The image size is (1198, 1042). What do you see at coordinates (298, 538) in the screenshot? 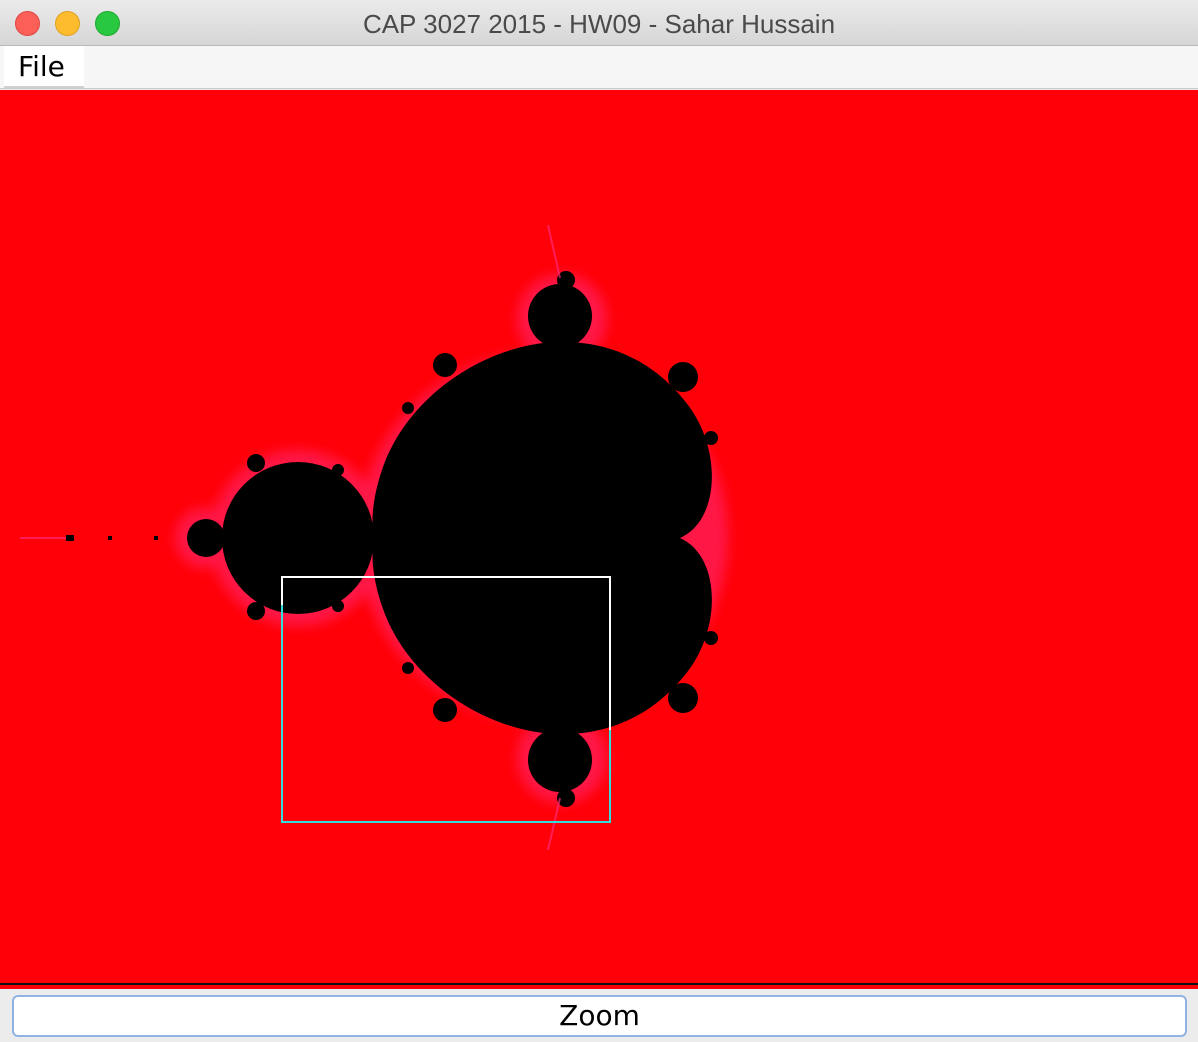
I see `period-two-bulb` at bounding box center [298, 538].